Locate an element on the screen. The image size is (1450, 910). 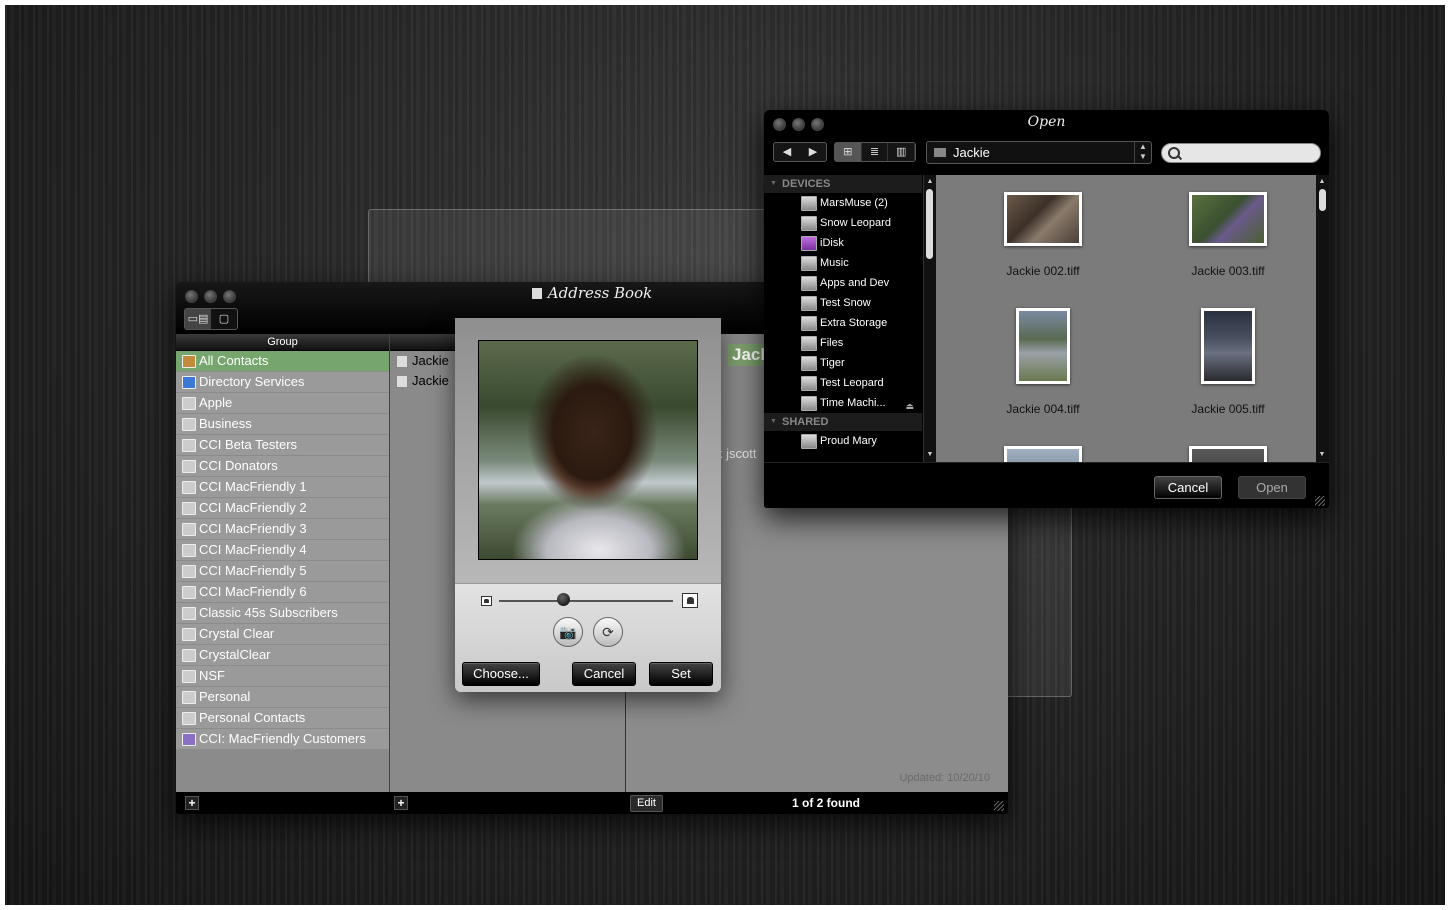
zoom-slider-track is located at coordinates (586, 601).